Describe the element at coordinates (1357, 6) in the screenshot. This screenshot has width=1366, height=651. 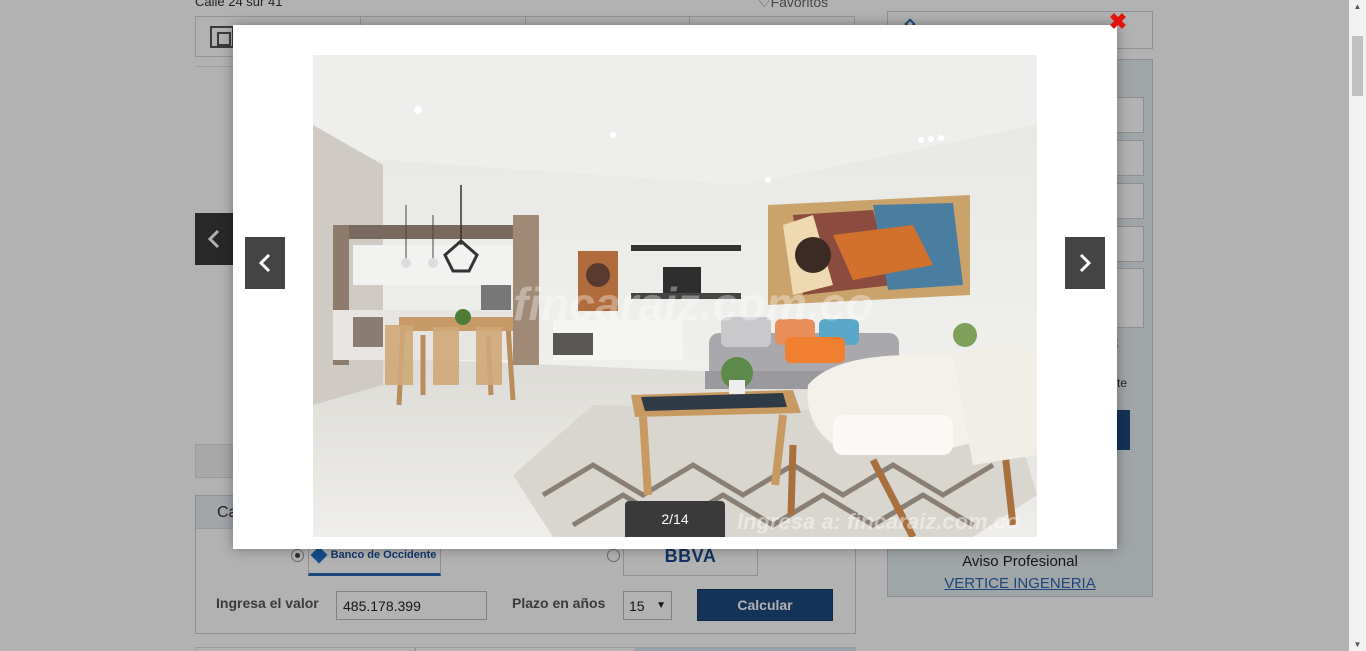
I see `scroll-up-icon: ▲` at that location.